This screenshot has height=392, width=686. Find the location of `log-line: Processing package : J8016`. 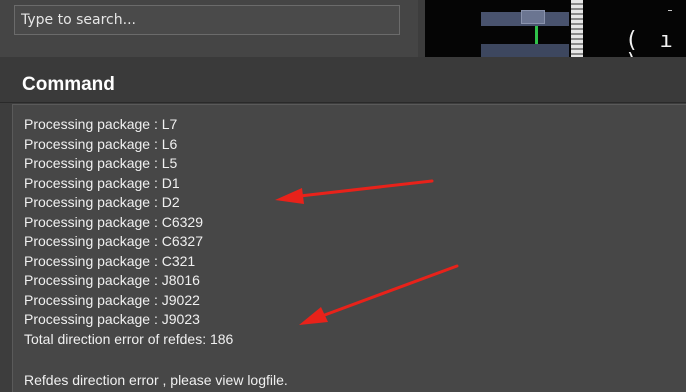

log-line: Processing package : J8016 is located at coordinates (112, 280).